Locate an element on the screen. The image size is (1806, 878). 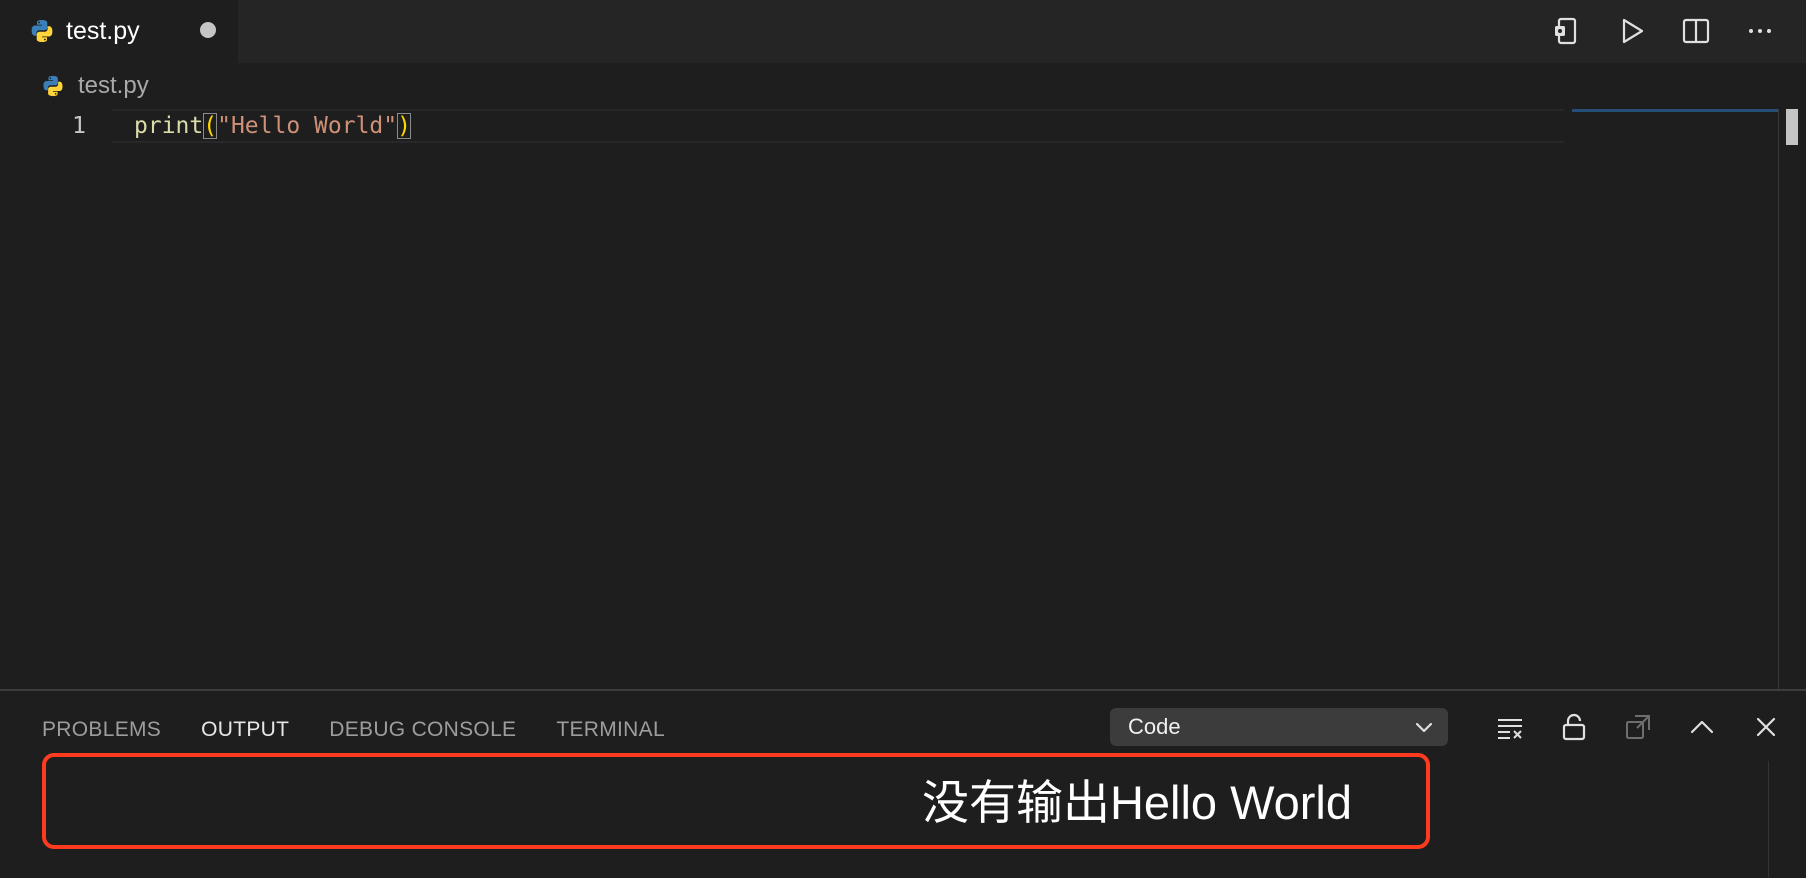
tab-label: test.py is located at coordinates (103, 31).